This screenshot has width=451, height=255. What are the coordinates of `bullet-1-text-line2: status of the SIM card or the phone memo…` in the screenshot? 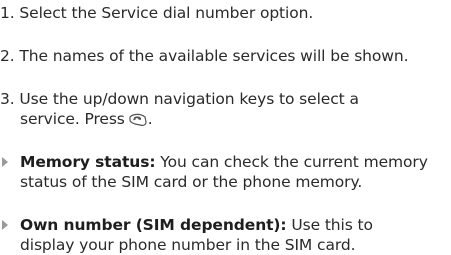 It's located at (191, 182).